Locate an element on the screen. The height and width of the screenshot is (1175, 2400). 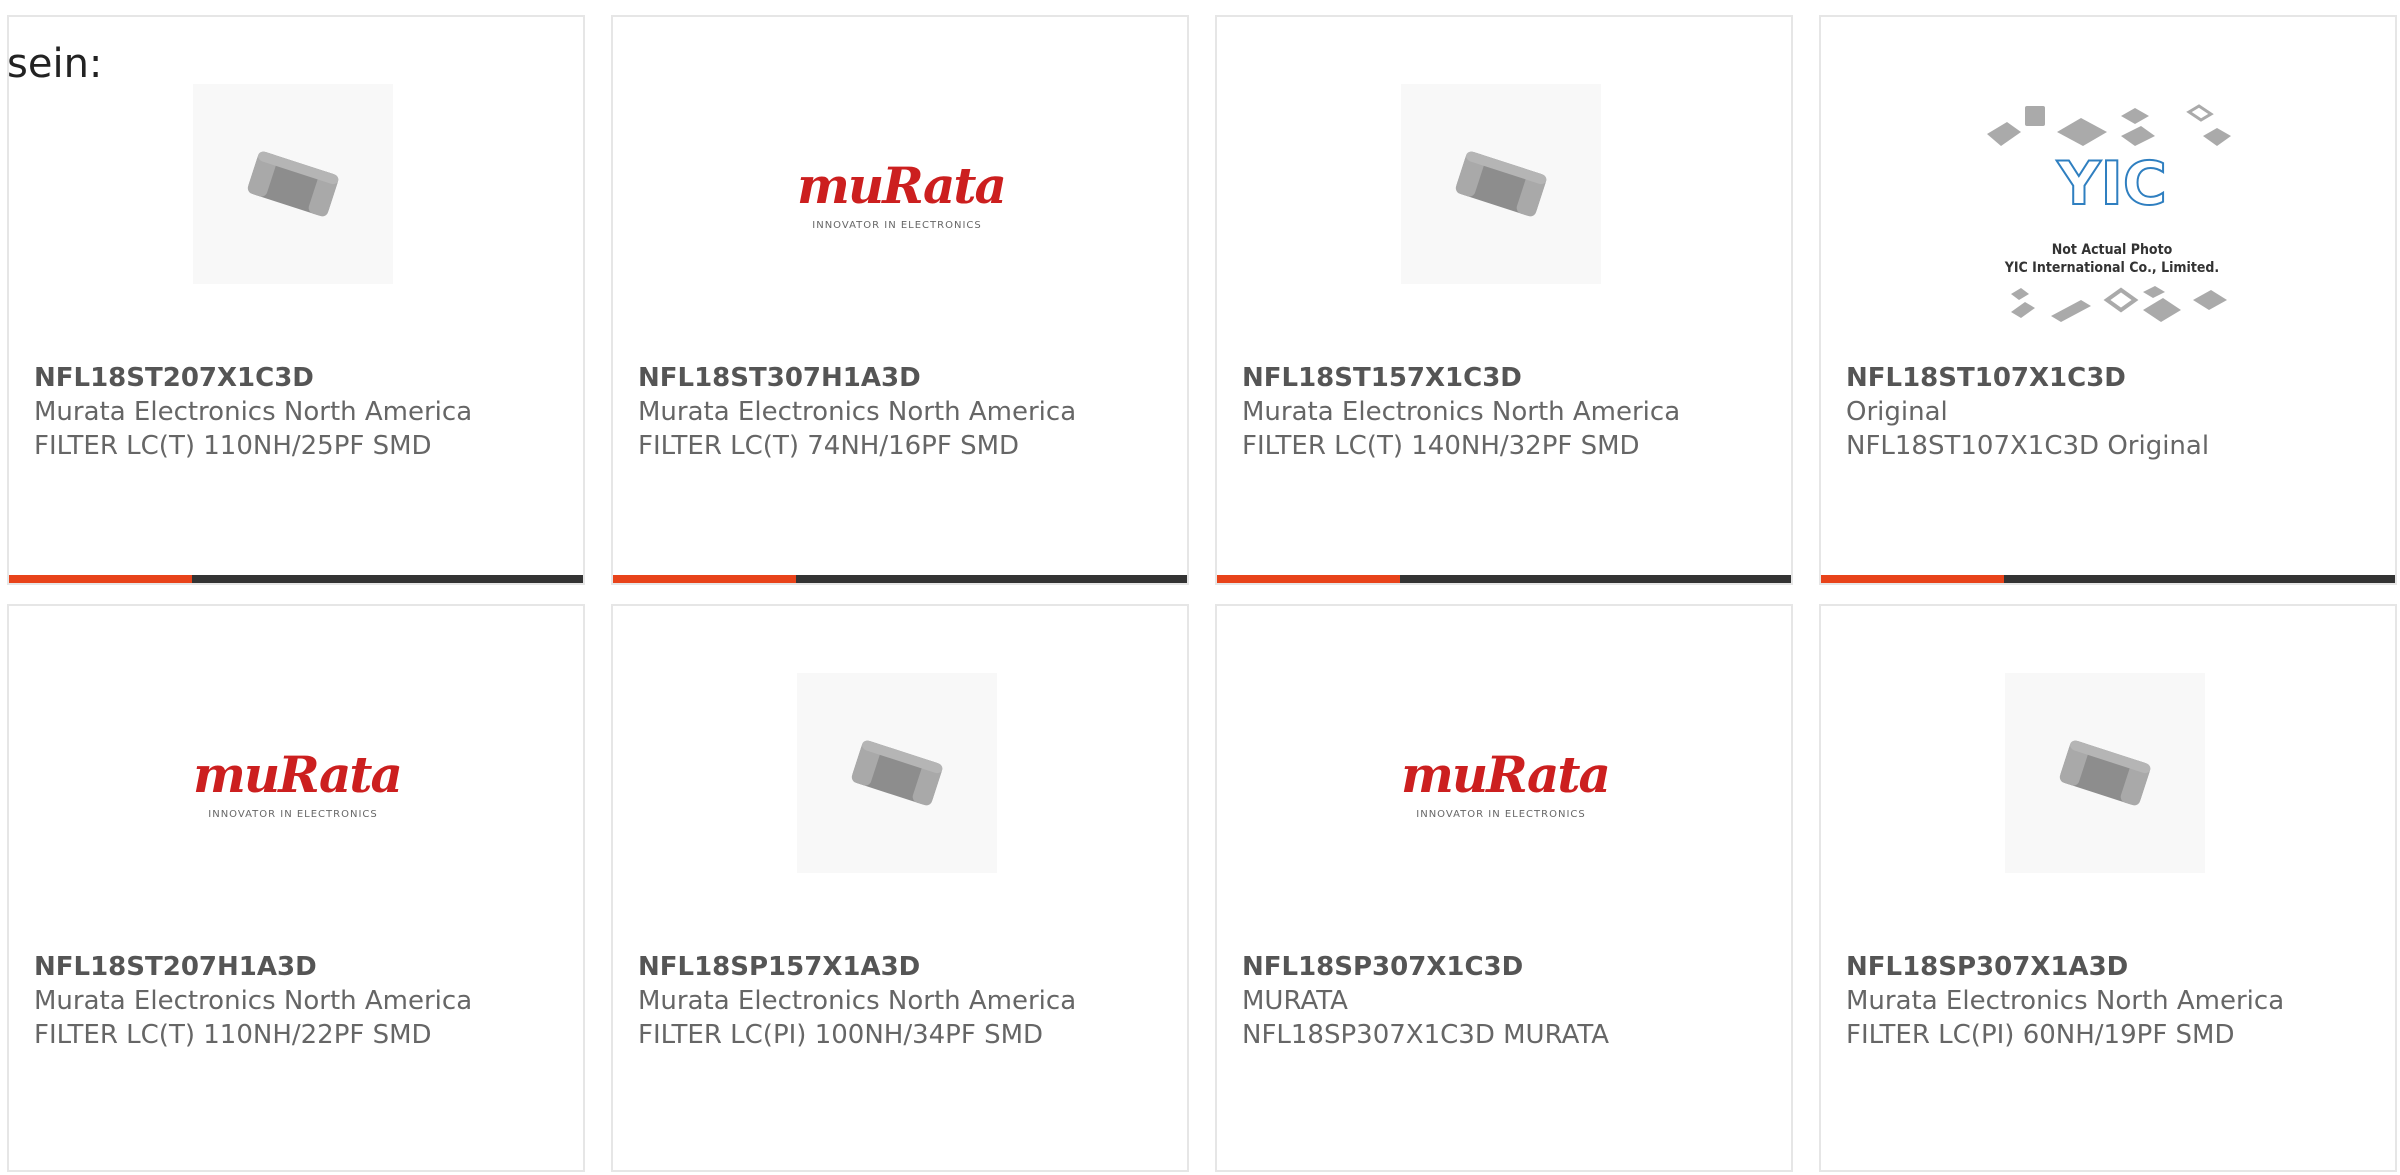
product-part-number: NFL18SP157X1A3D is located at coordinates (908, 967).